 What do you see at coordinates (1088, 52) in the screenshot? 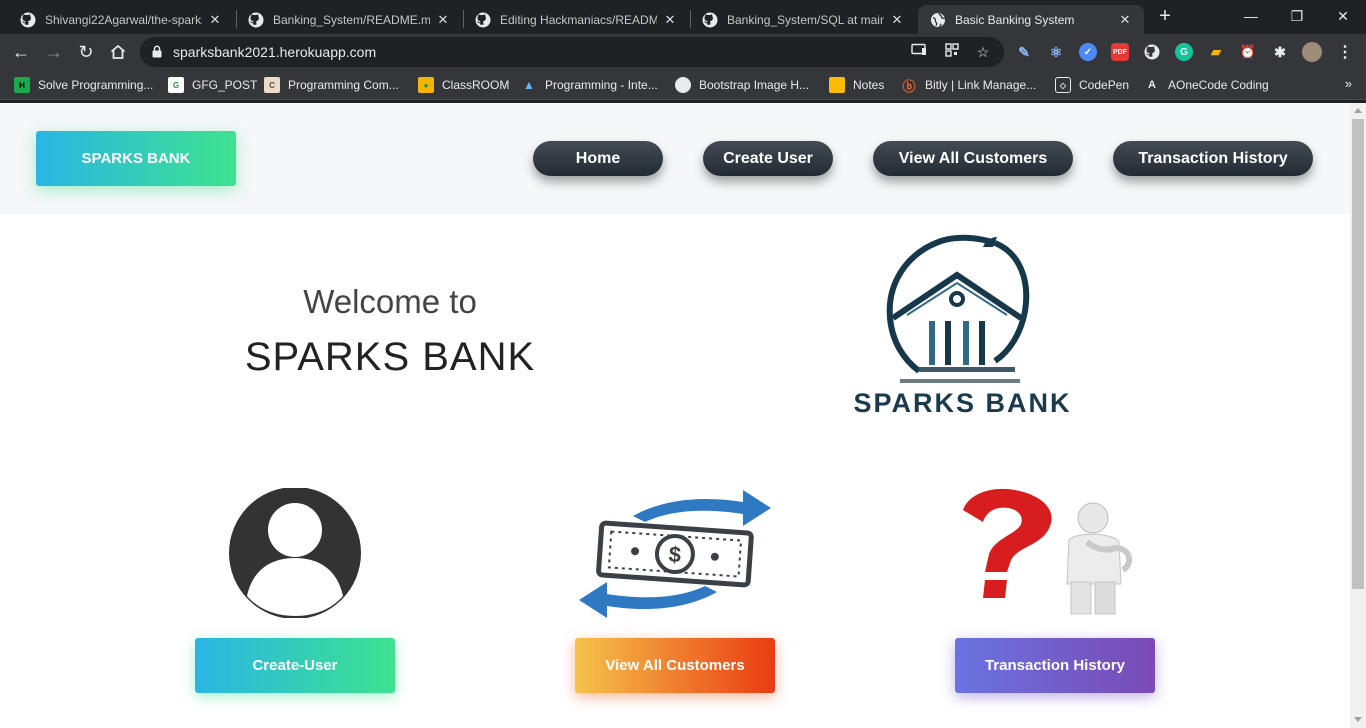
I see `extension-blue-icon: ✓` at bounding box center [1088, 52].